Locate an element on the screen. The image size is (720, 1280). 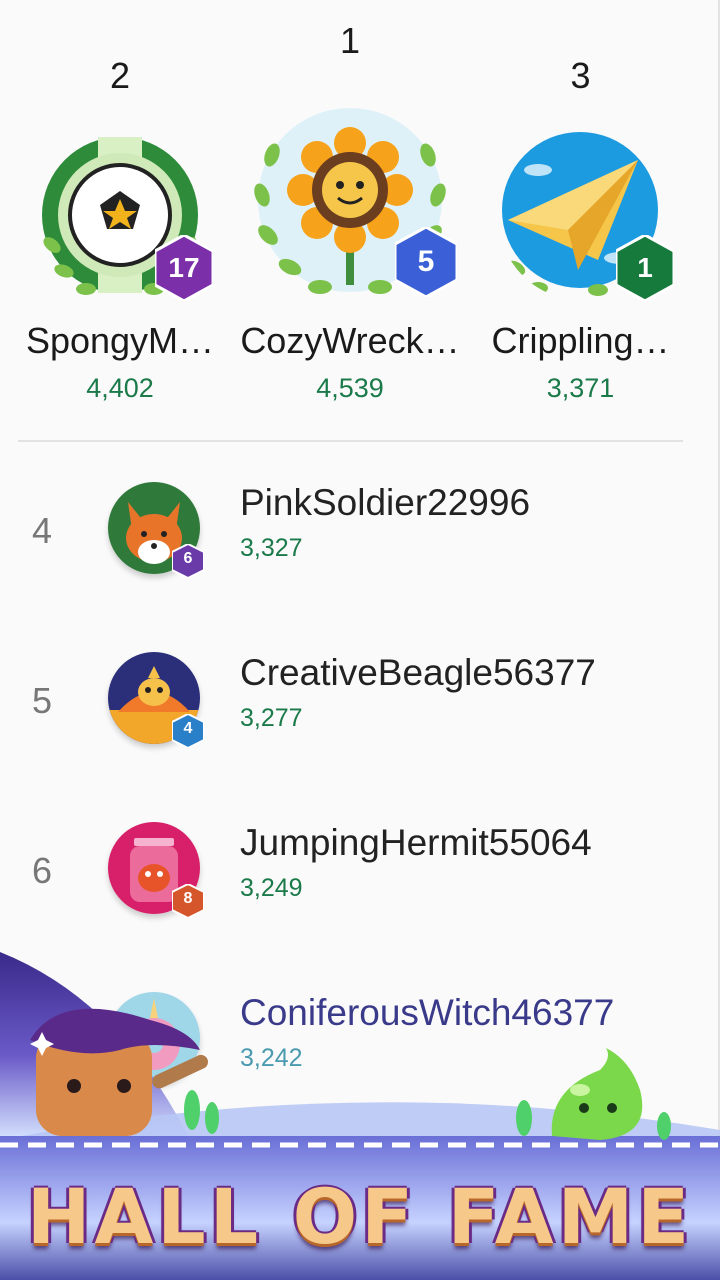
podium-rank: 3 is located at coordinates (580, 75).